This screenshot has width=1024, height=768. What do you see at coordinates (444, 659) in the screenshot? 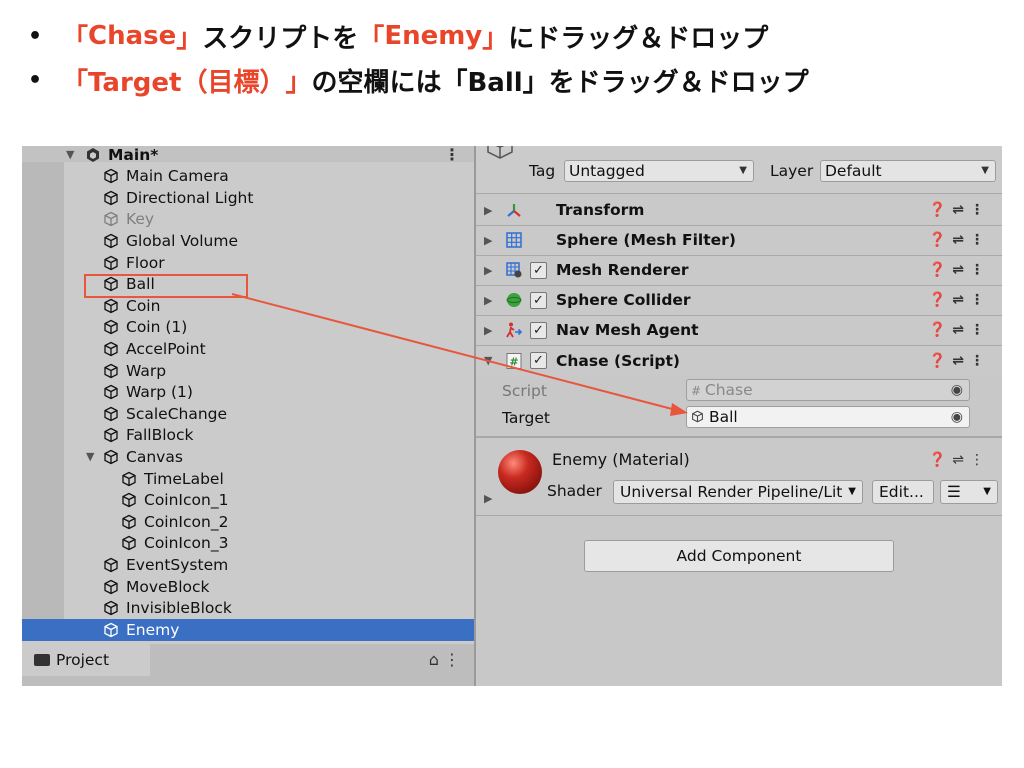
I see `lock-menu-icon: ⌂ ⋮` at bounding box center [444, 659].